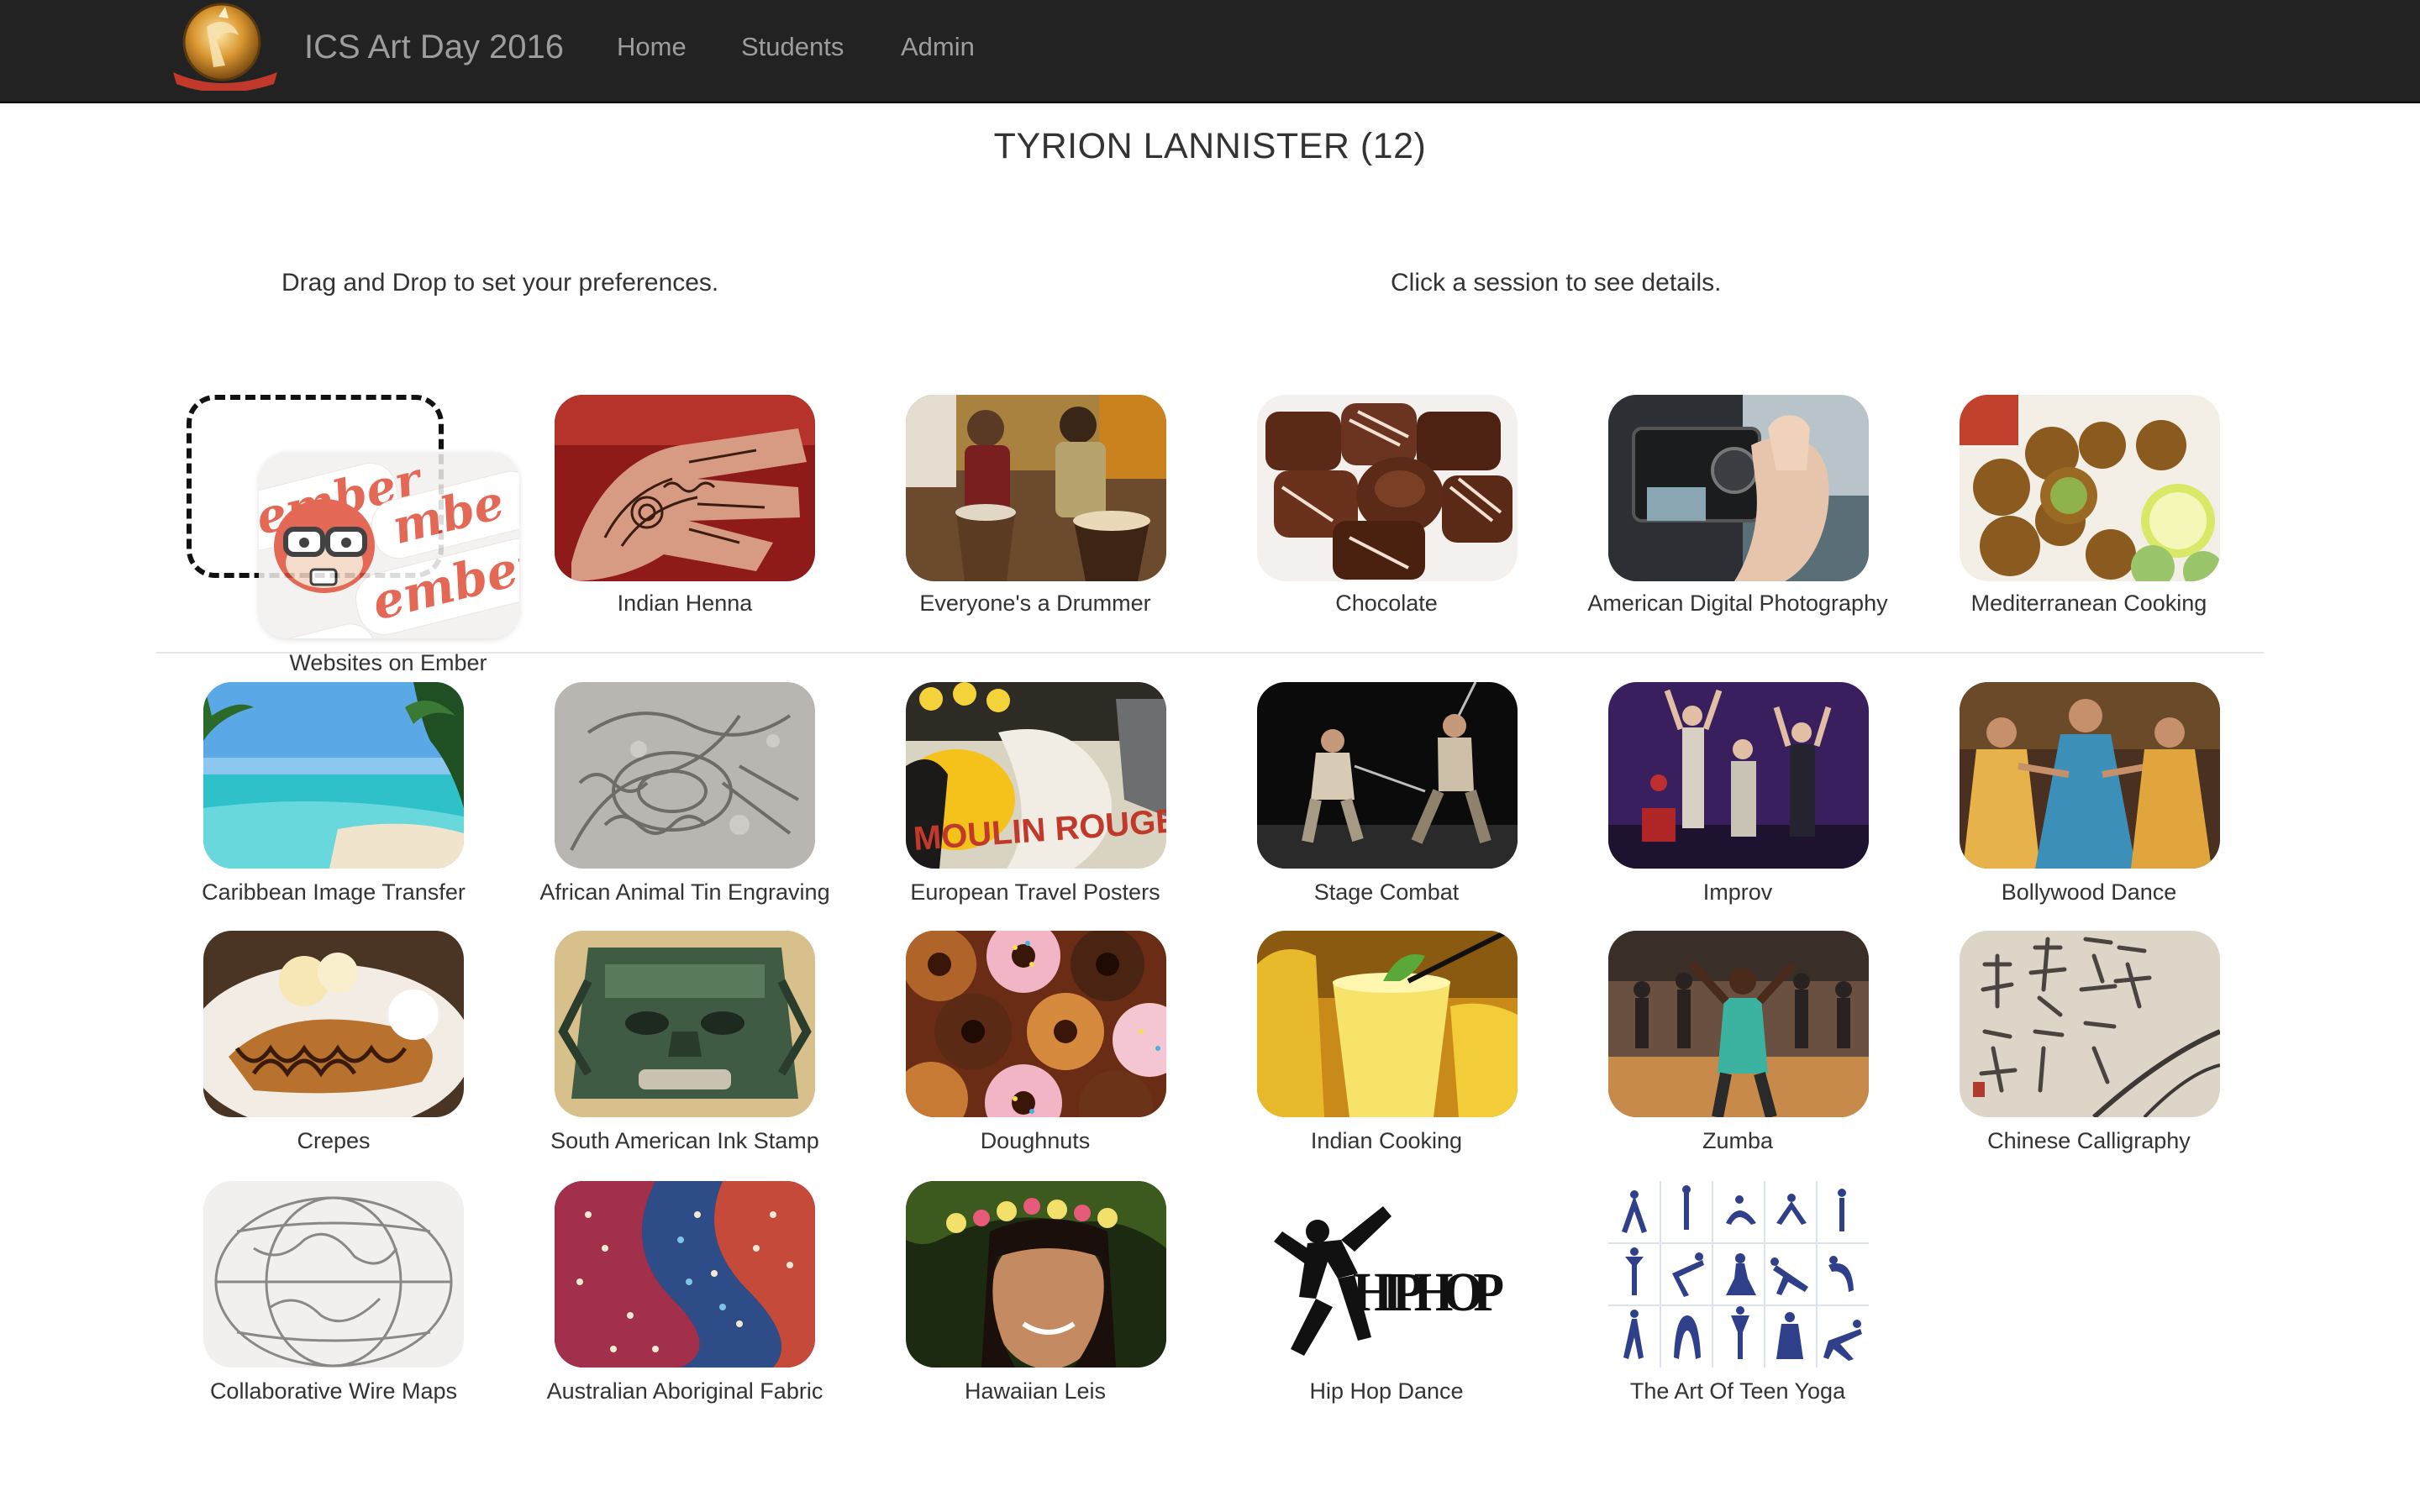  What do you see at coordinates (1557, 283) in the screenshot?
I see `details-instruction: Click a session to see details.` at bounding box center [1557, 283].